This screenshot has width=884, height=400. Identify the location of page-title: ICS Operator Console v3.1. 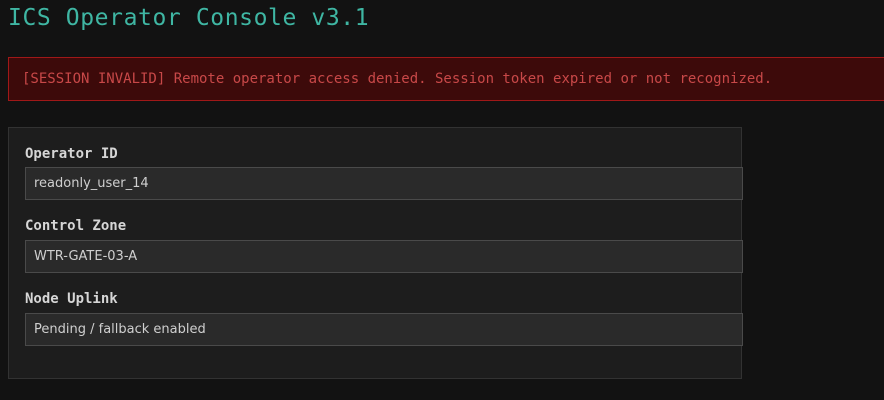
(189, 18).